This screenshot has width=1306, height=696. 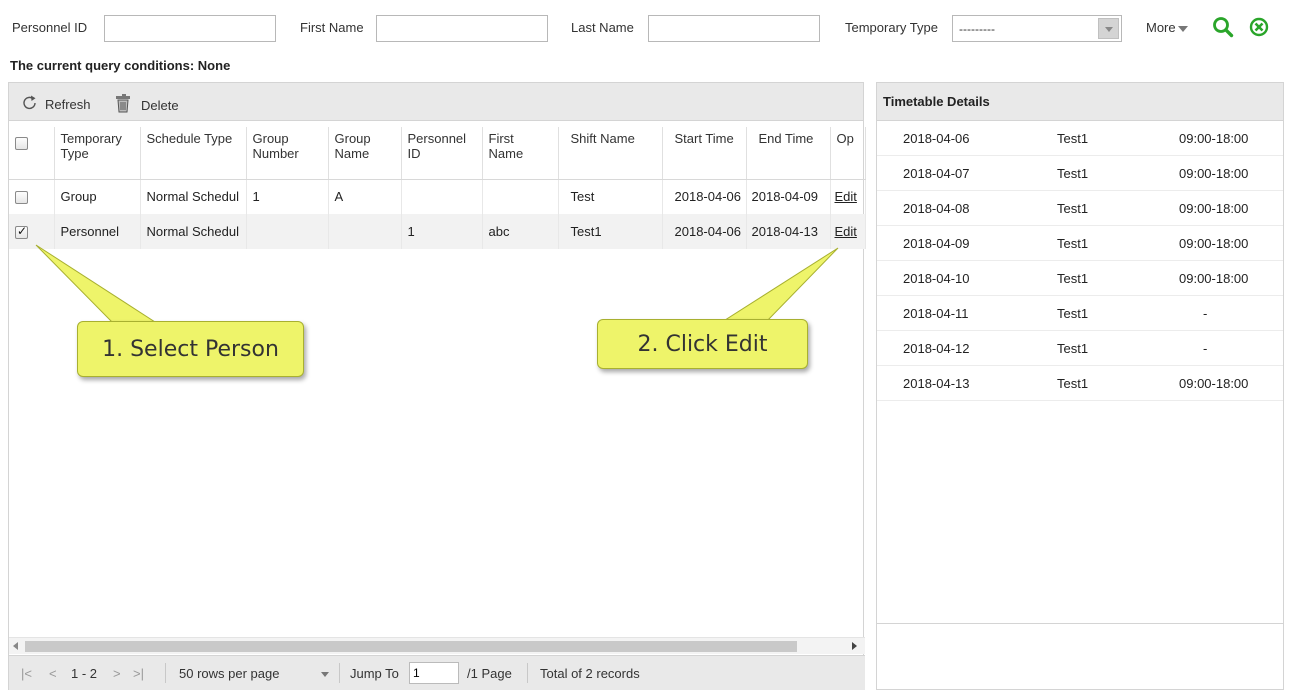 I want to click on column-header: Schedule Type, so click(x=193, y=153).